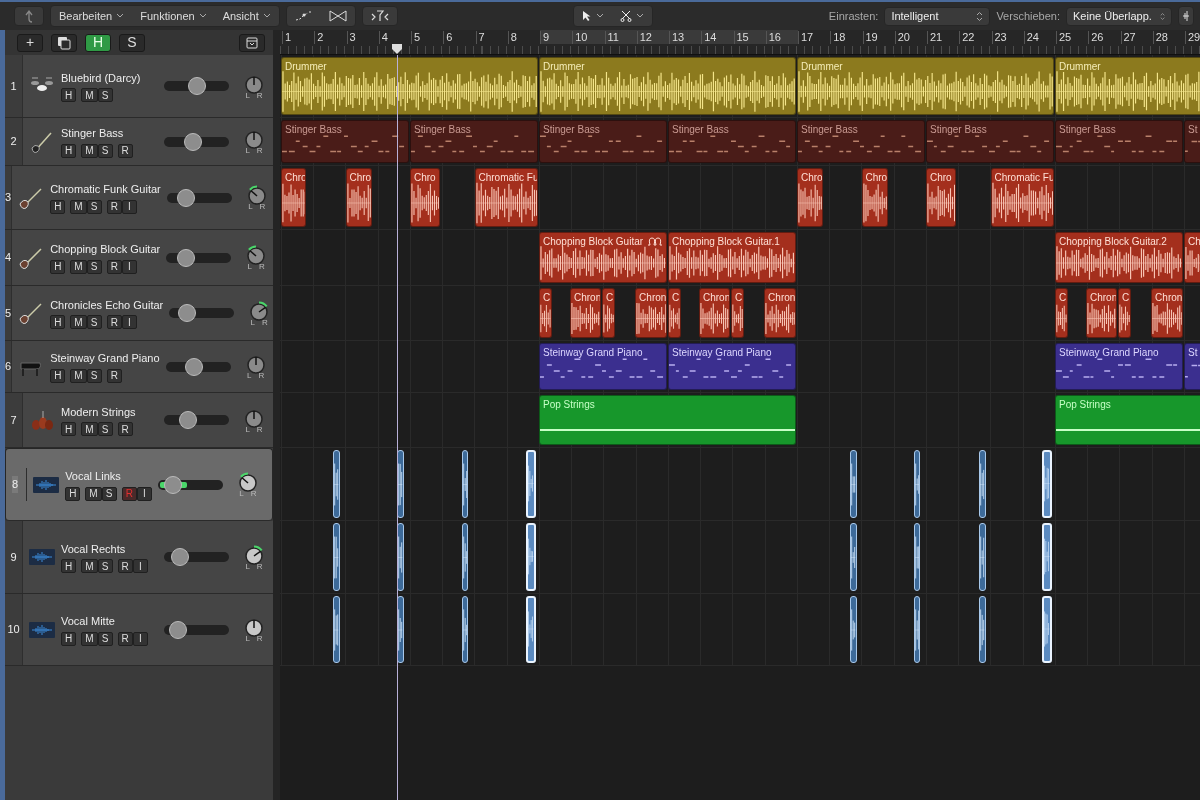  Describe the element at coordinates (603, 257) in the screenshot. I see `region: Chopping Block Guitar` at that location.